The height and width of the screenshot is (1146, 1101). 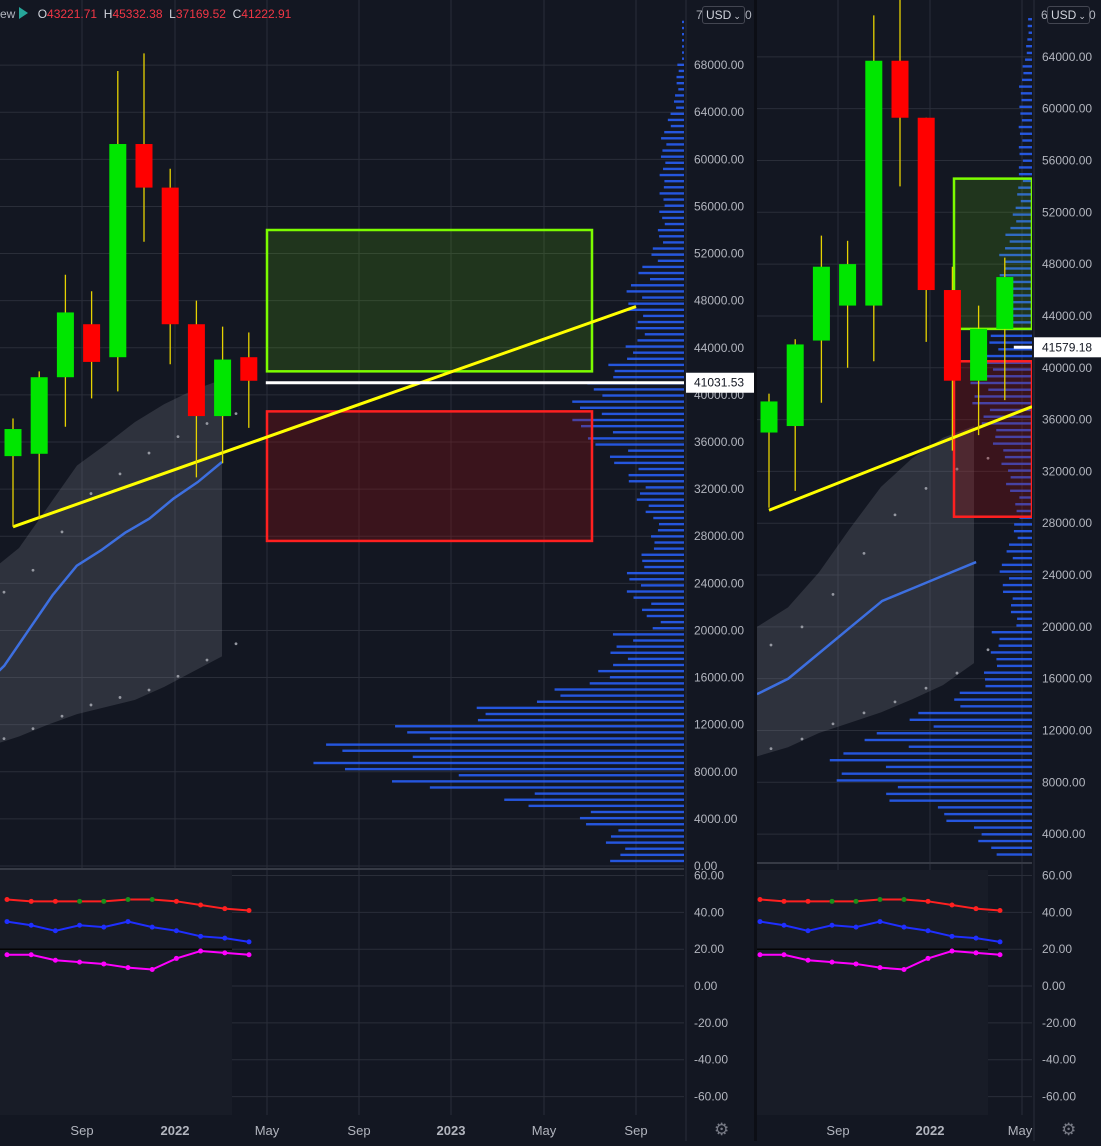 I want to click on oscillator-axis-label: 60.00, so click(x=1057, y=876).